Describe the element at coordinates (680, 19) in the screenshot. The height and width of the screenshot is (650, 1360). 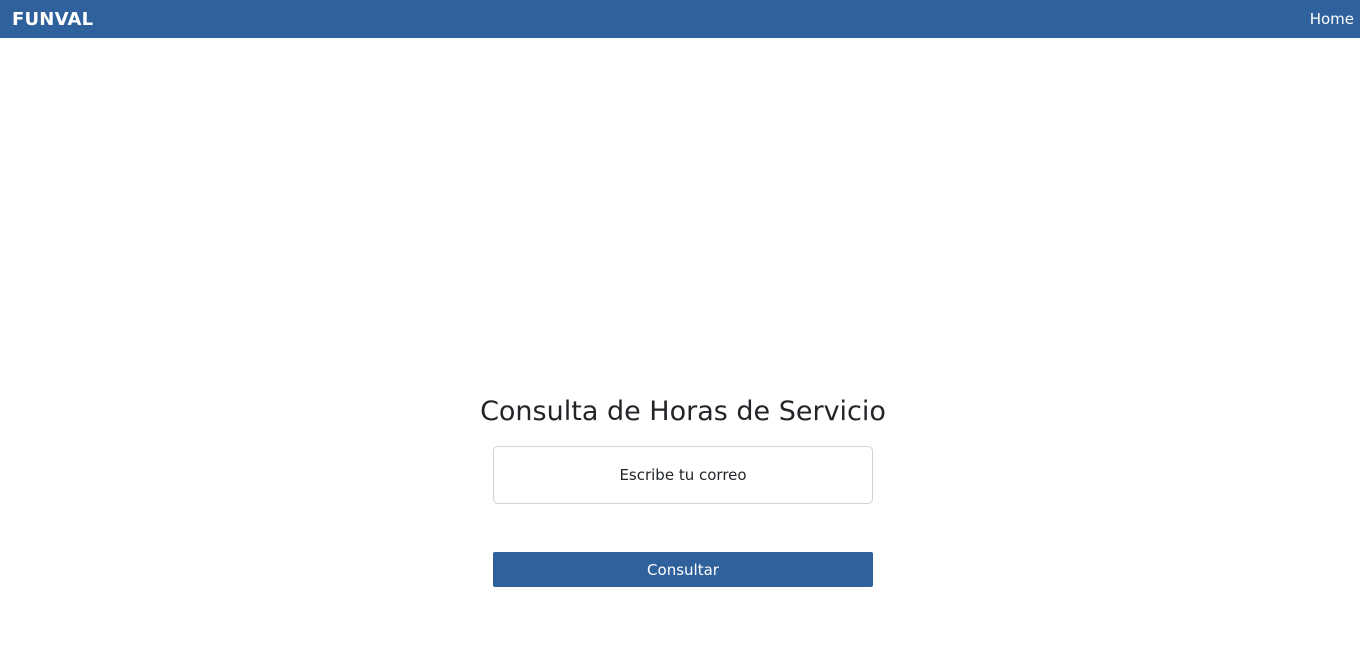
I see `top-navbar: FUNVAL Home` at that location.